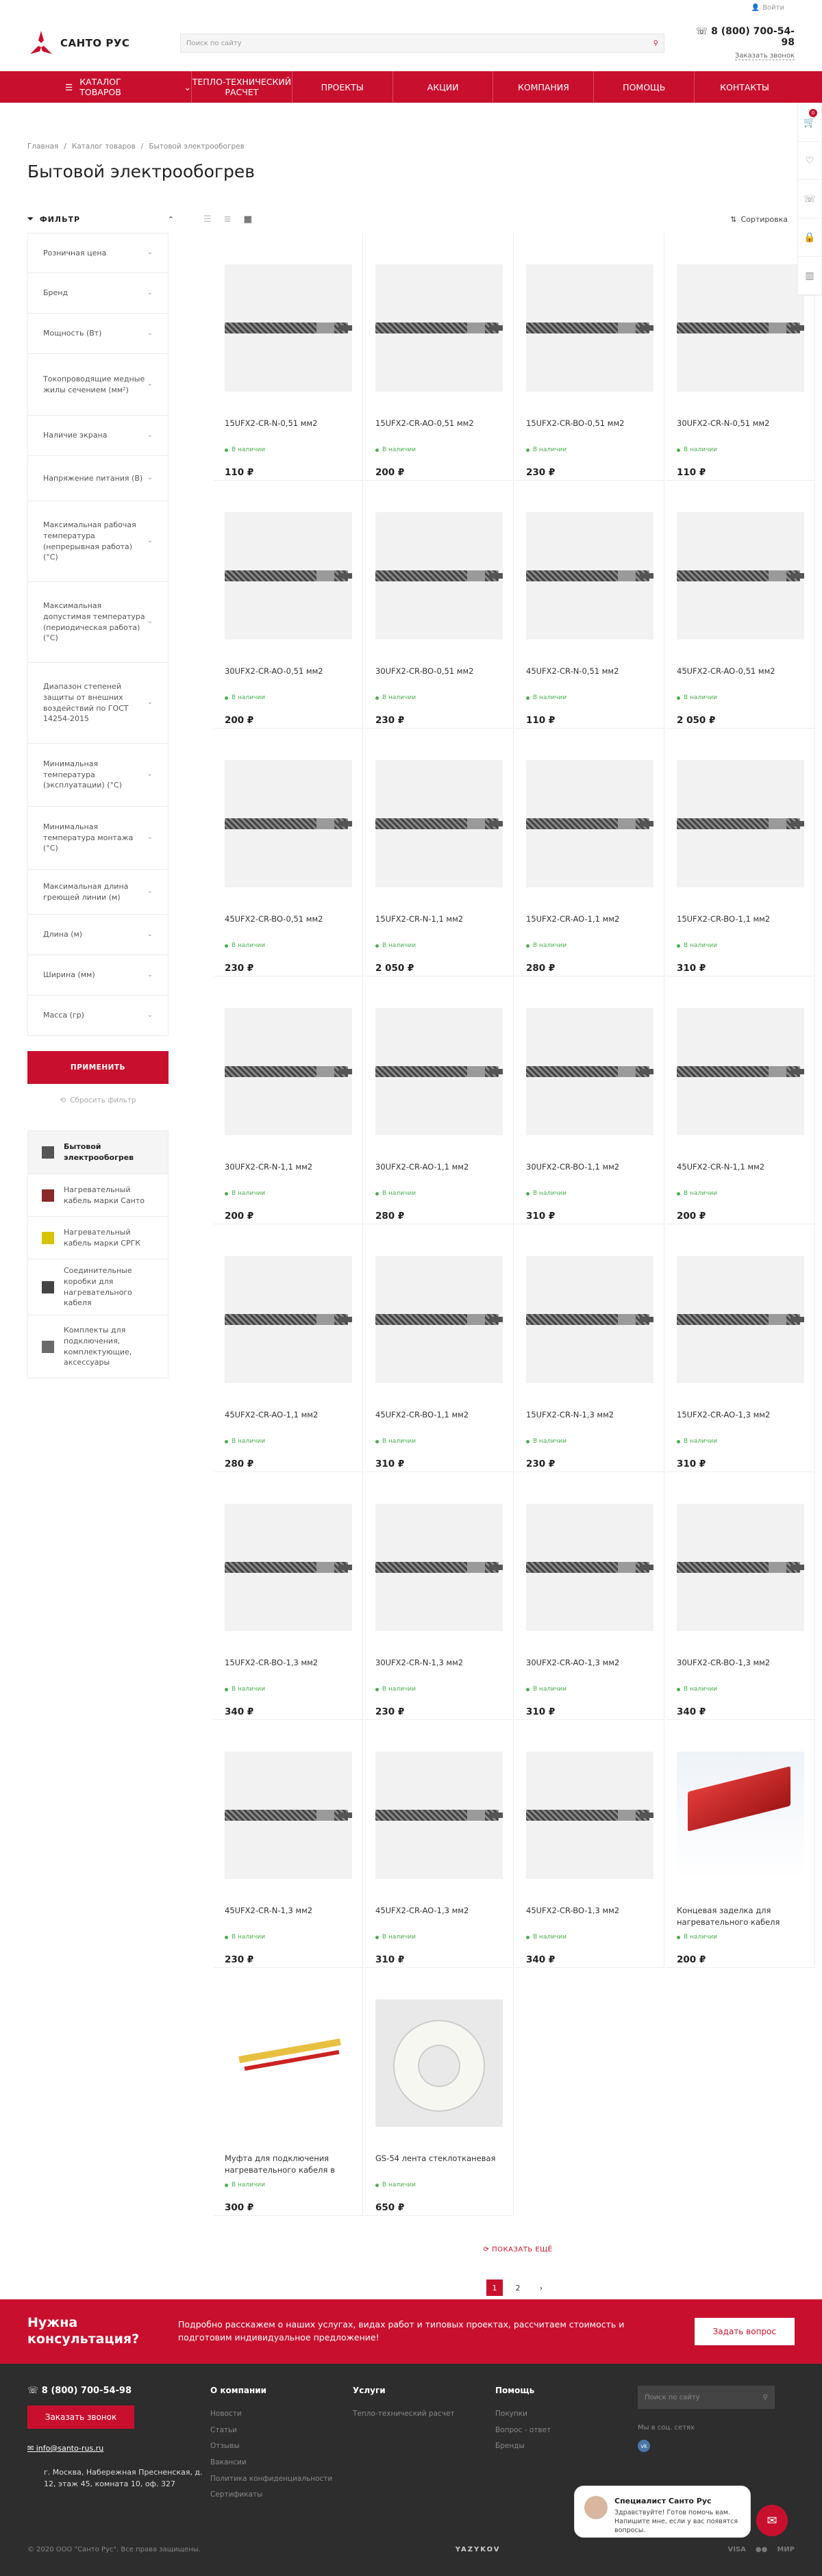  I want to click on product-card: 45UFX2-CR-N-0,51 мм2 В наличии 110 ₽, so click(589, 605).